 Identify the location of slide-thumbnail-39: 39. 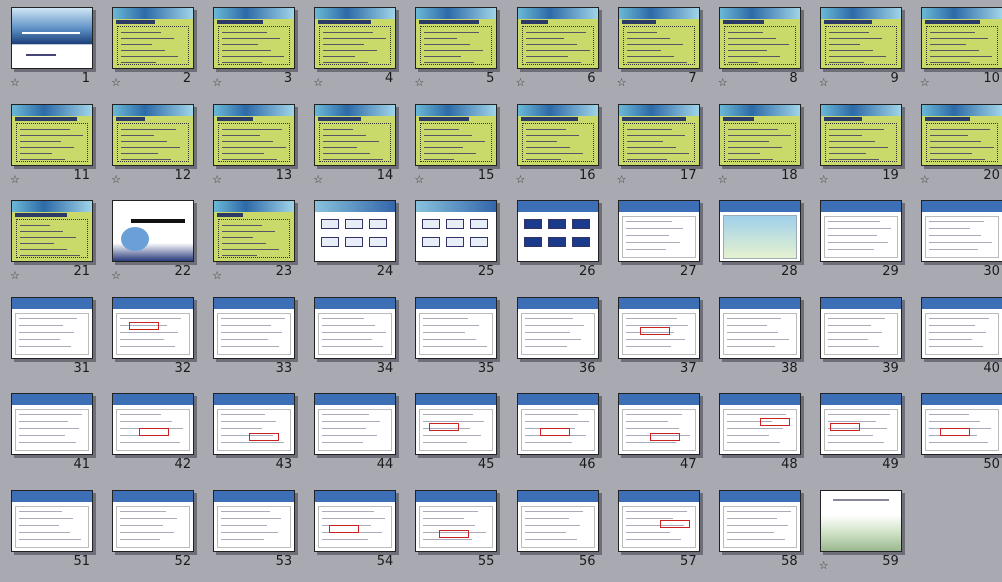
(864, 340).